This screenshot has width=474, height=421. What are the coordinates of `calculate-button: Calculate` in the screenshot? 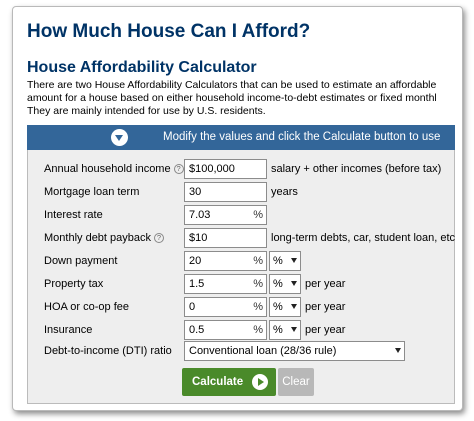 It's located at (229, 382).